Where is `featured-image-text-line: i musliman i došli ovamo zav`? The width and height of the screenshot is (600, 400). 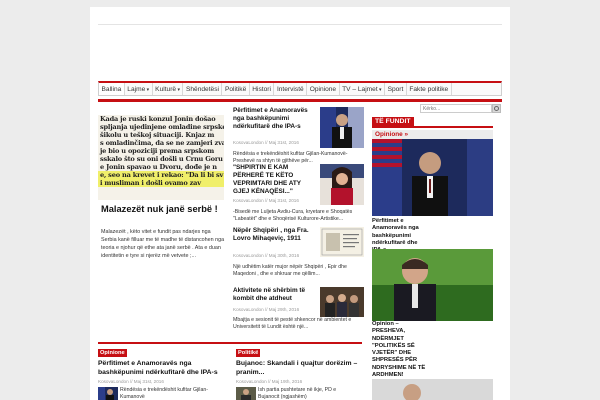
featured-image-text-line: i musliman i došli ovamo zav is located at coordinates (161, 183).